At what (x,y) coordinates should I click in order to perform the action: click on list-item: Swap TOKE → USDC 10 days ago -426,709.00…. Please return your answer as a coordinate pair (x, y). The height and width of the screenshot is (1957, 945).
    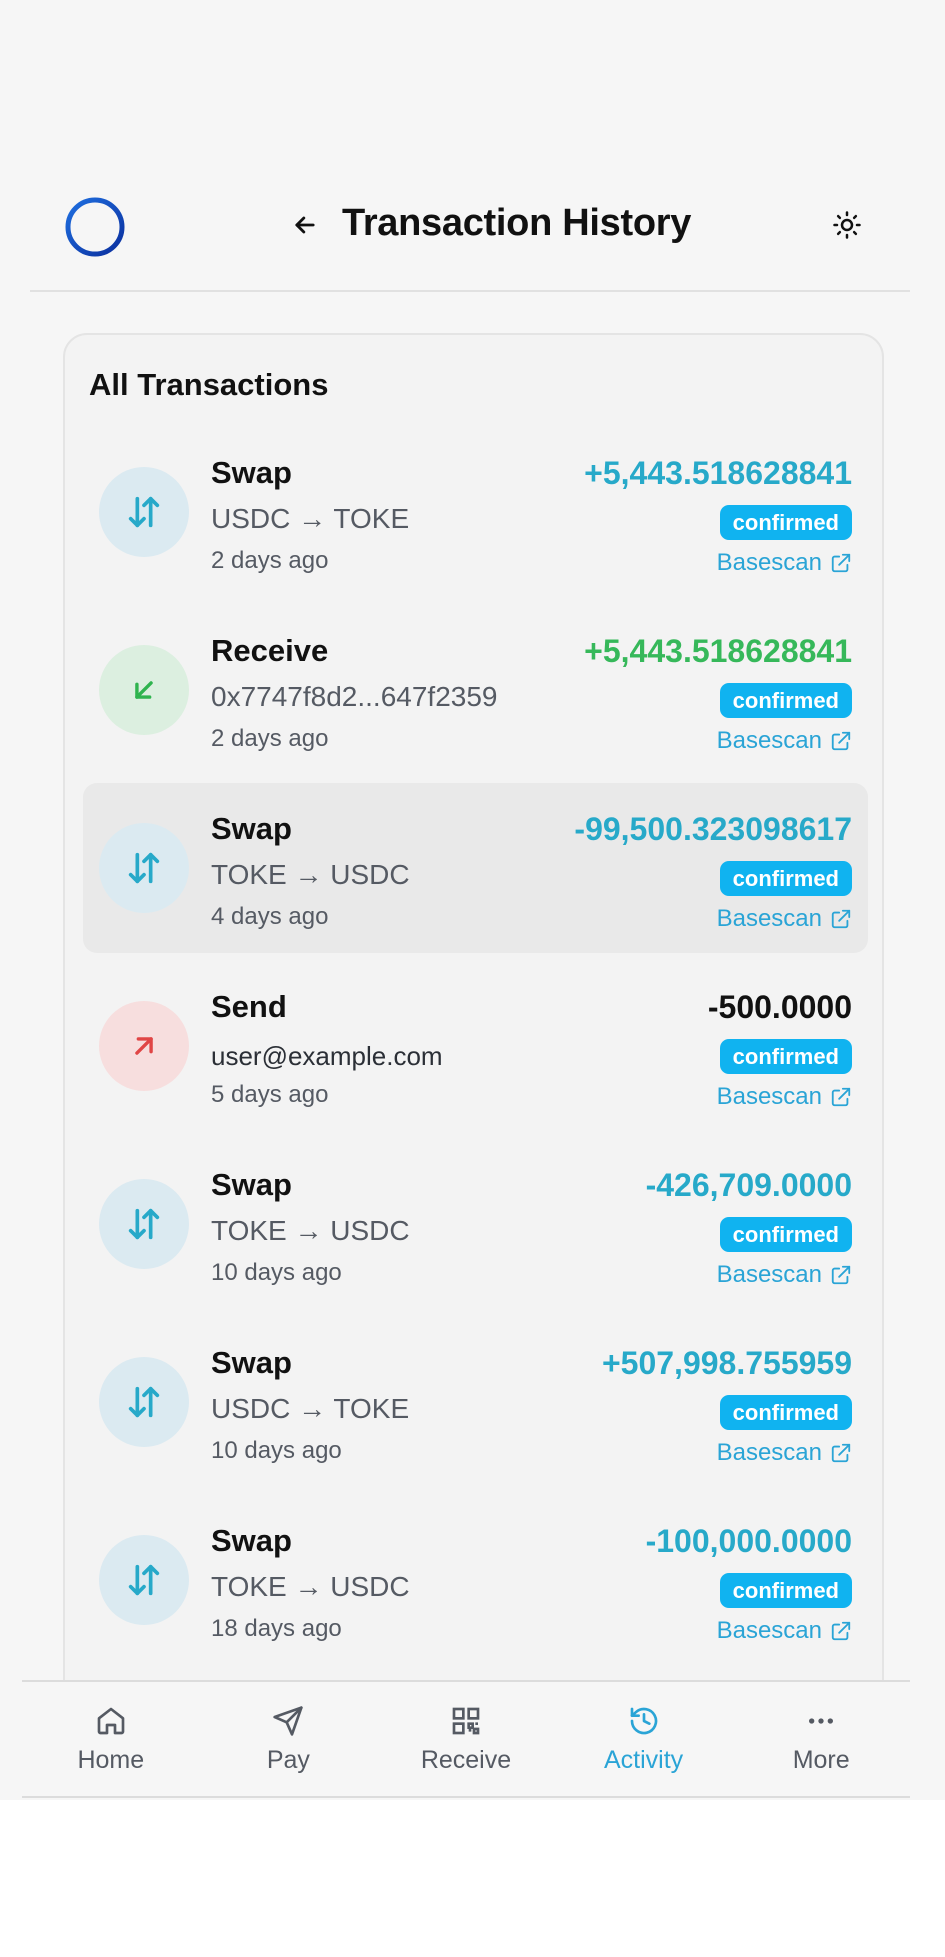
    Looking at the image, I should click on (475, 1224).